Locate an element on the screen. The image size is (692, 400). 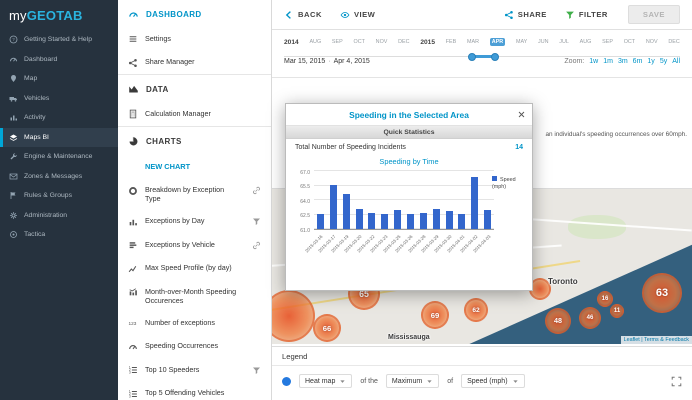
stat-value: 14 is located at coordinates (519, 147).